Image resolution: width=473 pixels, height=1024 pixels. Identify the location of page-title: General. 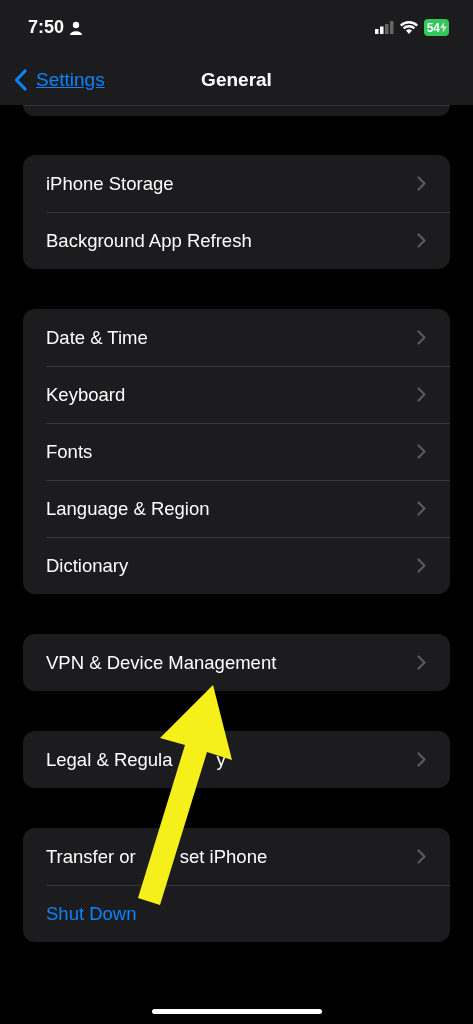
(236, 80).